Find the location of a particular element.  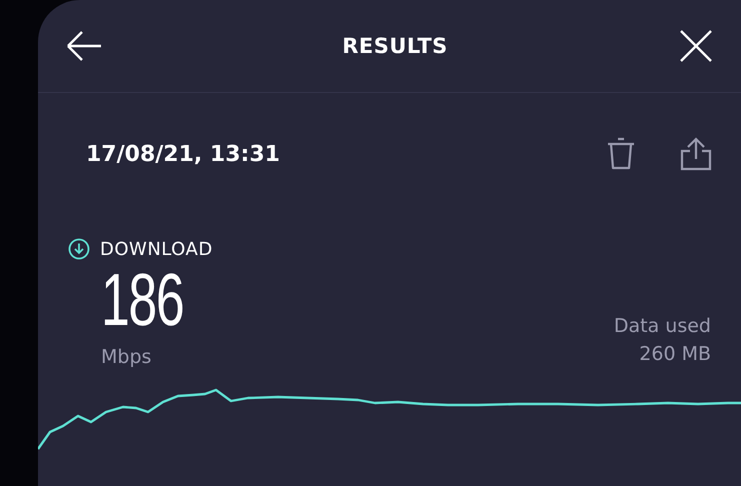

download-speed: 186 is located at coordinates (142, 300).